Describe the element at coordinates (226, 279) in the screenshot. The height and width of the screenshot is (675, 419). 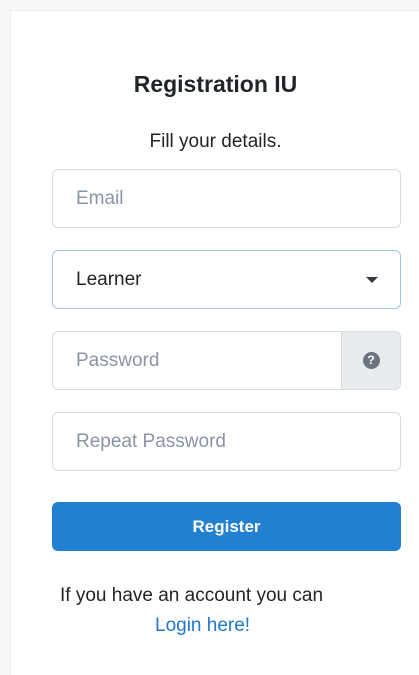
I see `role-select: Learner` at that location.